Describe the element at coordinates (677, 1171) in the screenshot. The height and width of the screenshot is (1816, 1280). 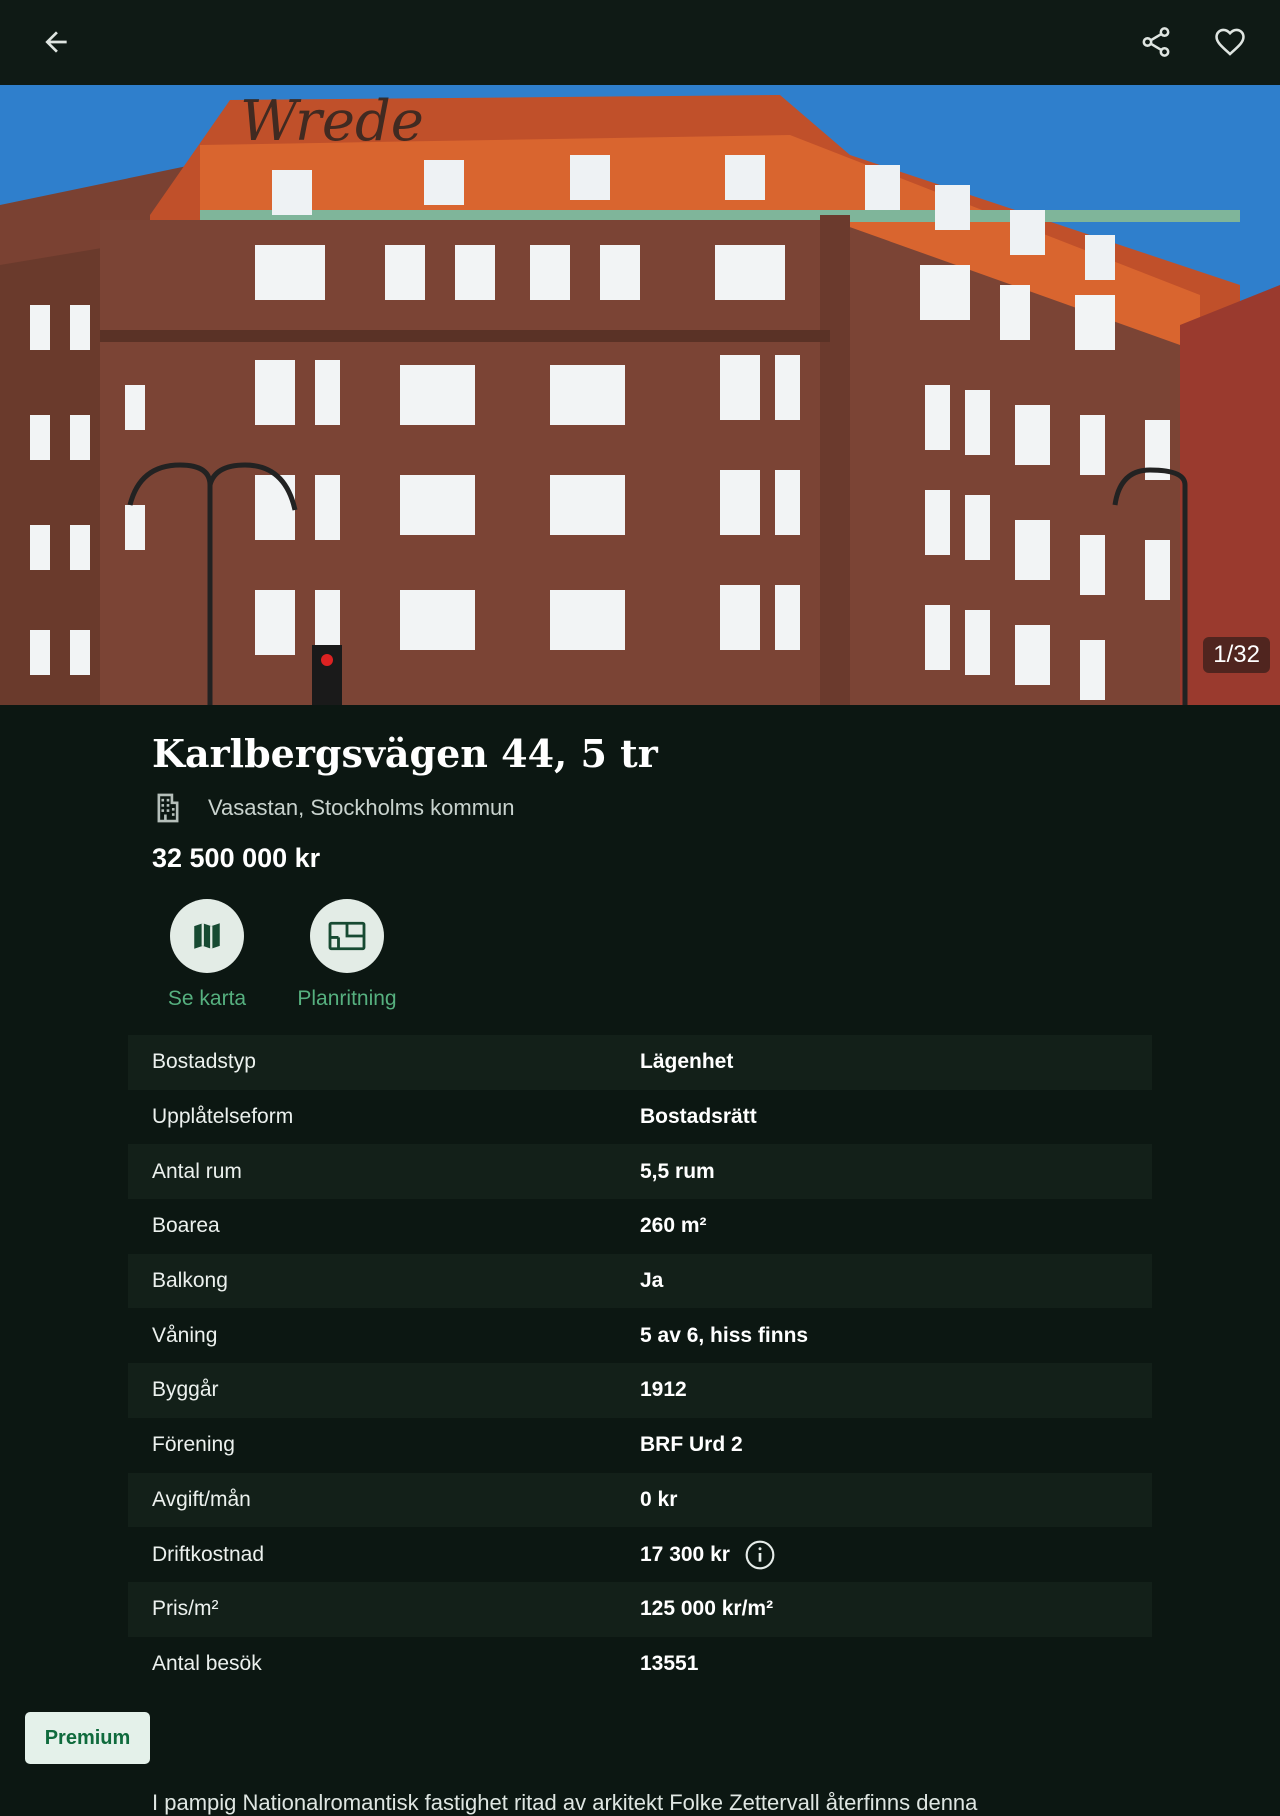
I see `fact-value: 5,5 rum` at that location.